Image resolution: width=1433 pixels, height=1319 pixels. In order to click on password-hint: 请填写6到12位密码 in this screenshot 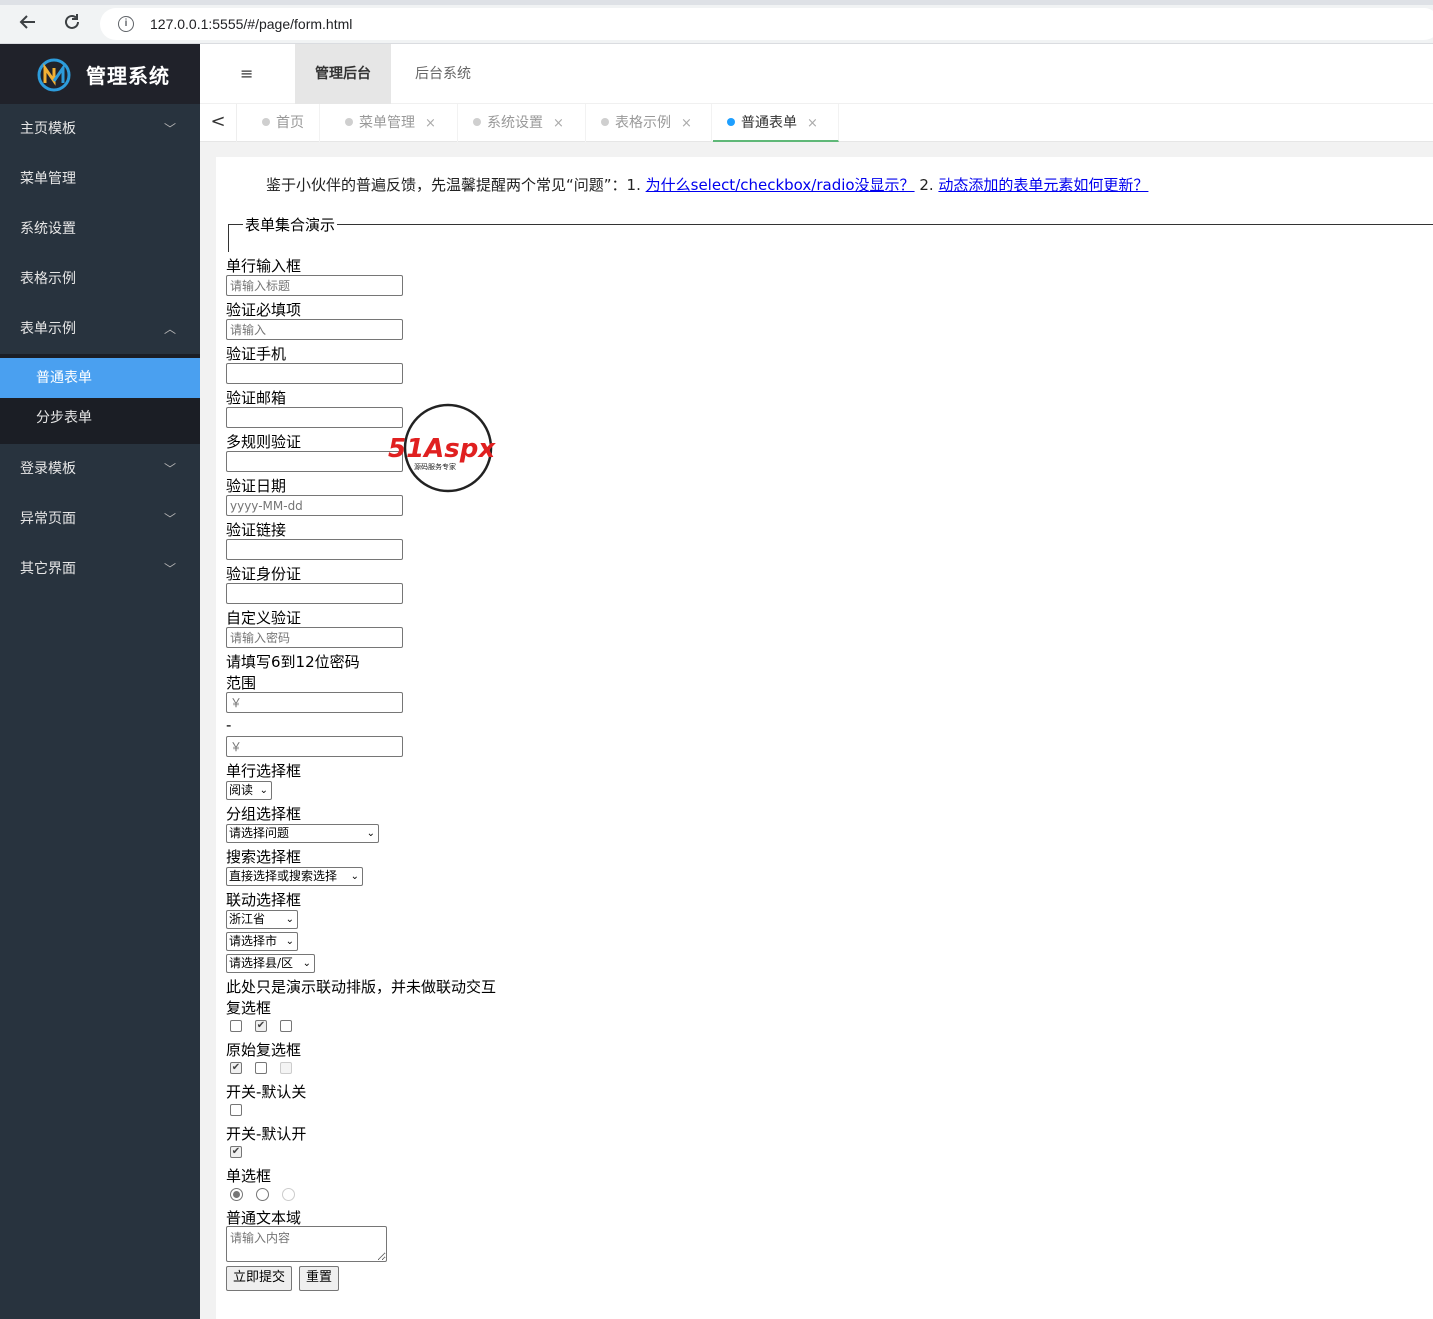, I will do `click(293, 662)`.